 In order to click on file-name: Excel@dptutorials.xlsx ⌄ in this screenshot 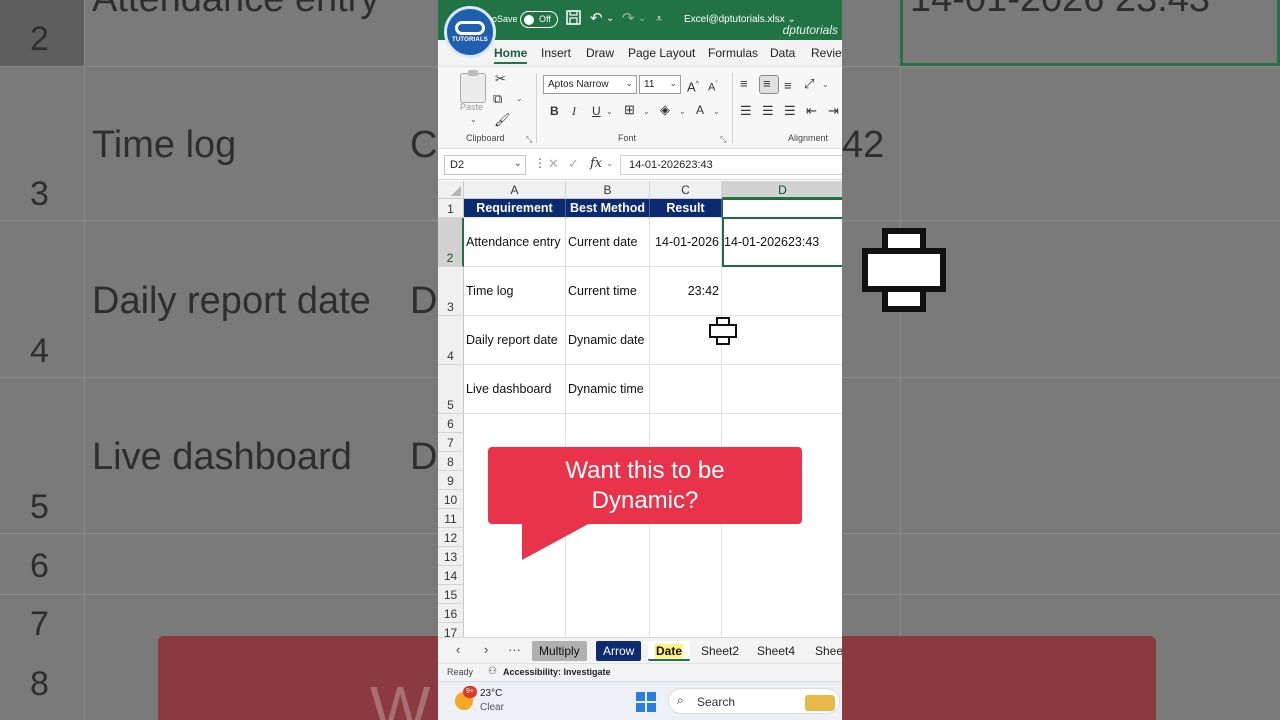, I will do `click(740, 19)`.